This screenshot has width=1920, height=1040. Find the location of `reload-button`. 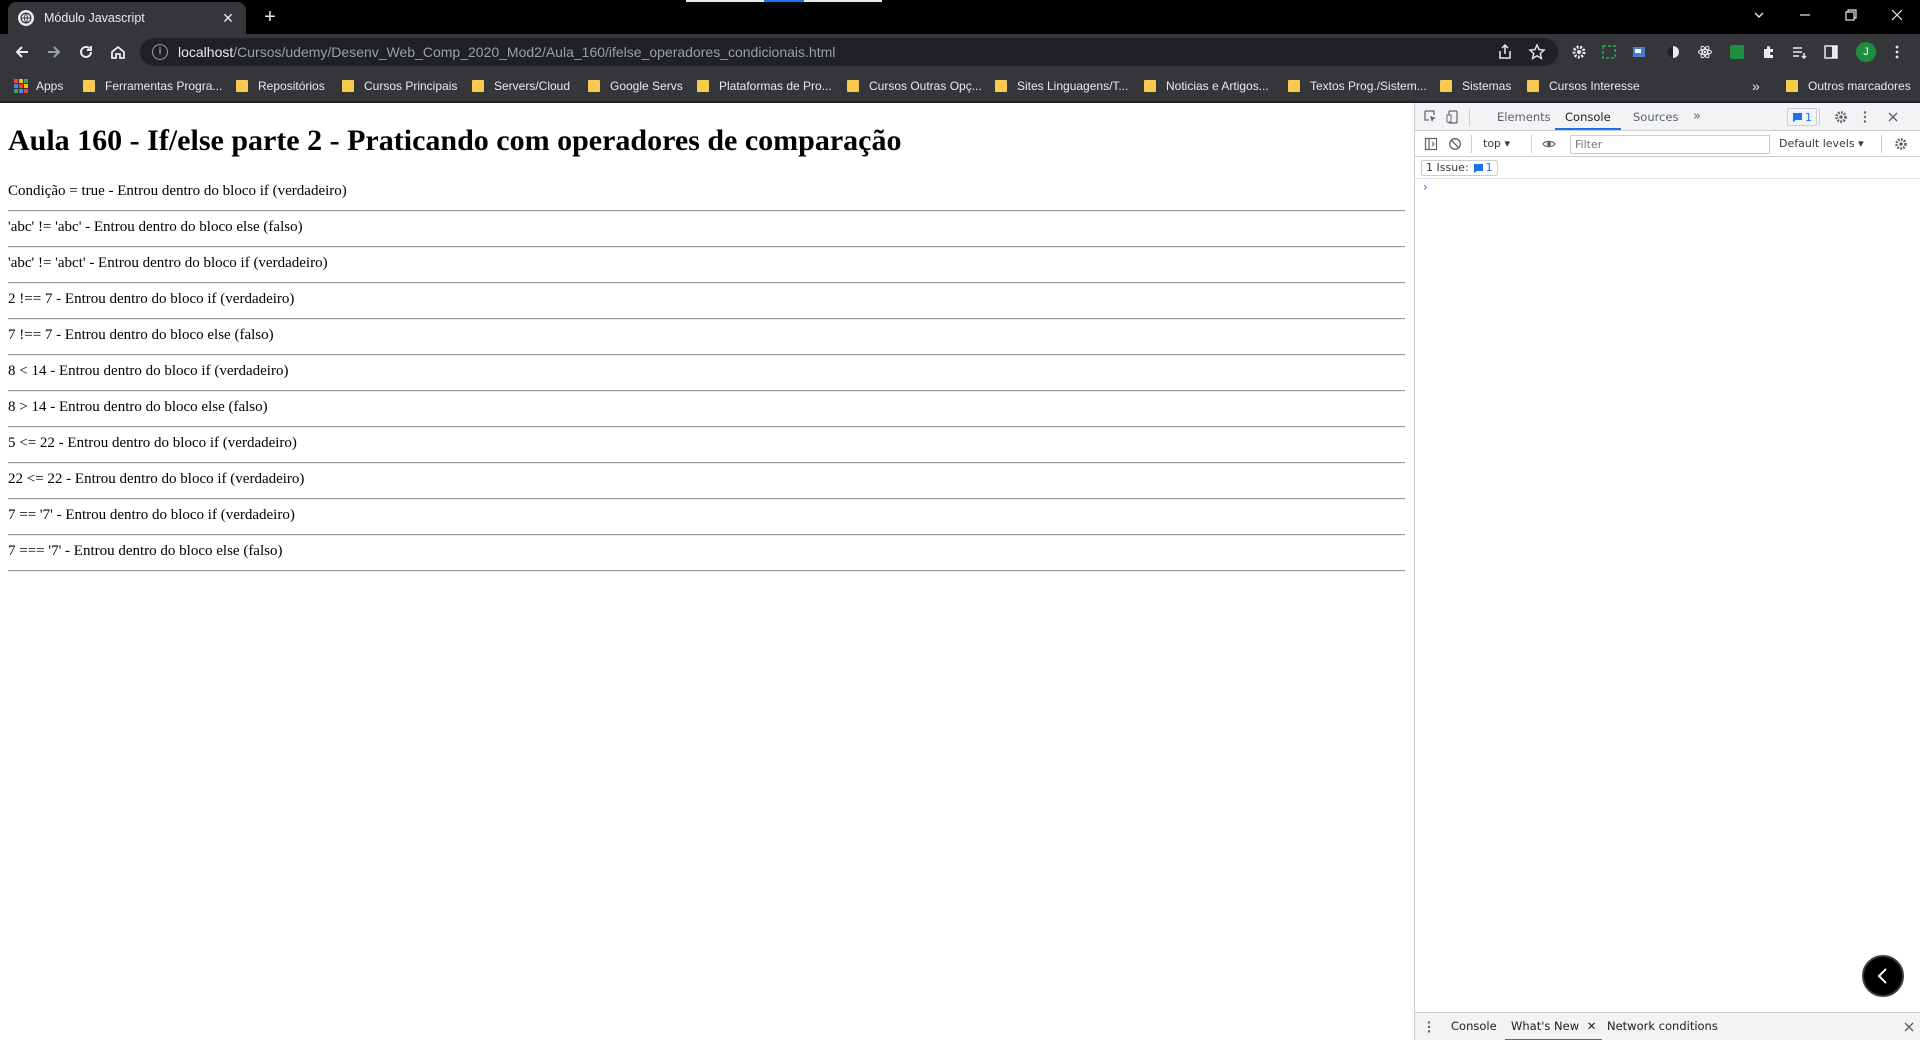

reload-button is located at coordinates (86, 52).